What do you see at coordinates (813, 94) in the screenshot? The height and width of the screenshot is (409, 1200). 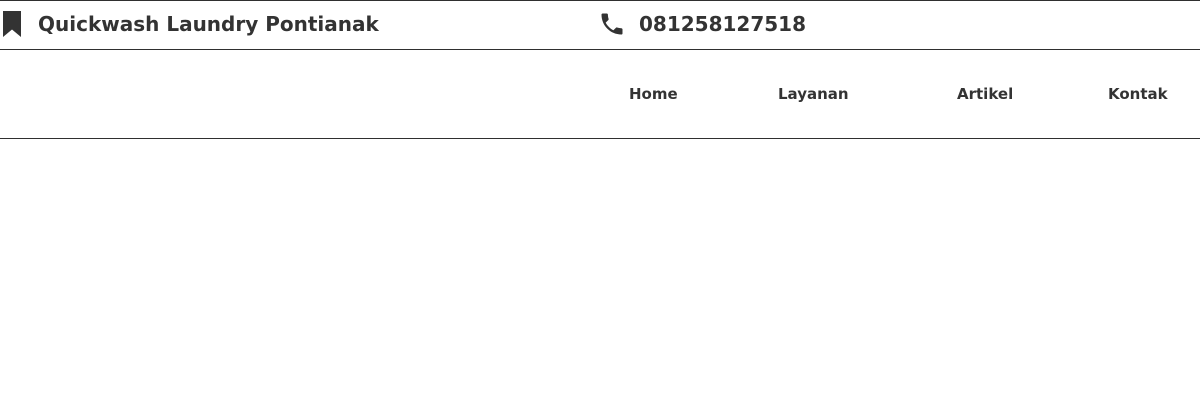 I see `nav-item-layanan: Layanan` at bounding box center [813, 94].